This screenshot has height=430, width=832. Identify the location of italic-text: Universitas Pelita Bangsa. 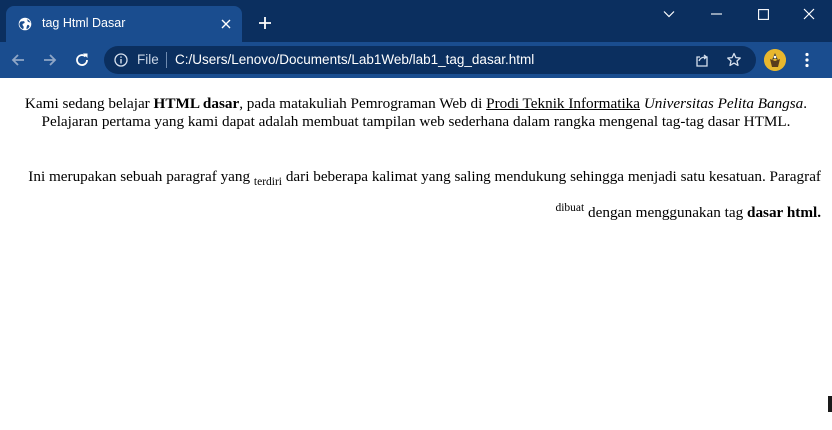
(723, 103).